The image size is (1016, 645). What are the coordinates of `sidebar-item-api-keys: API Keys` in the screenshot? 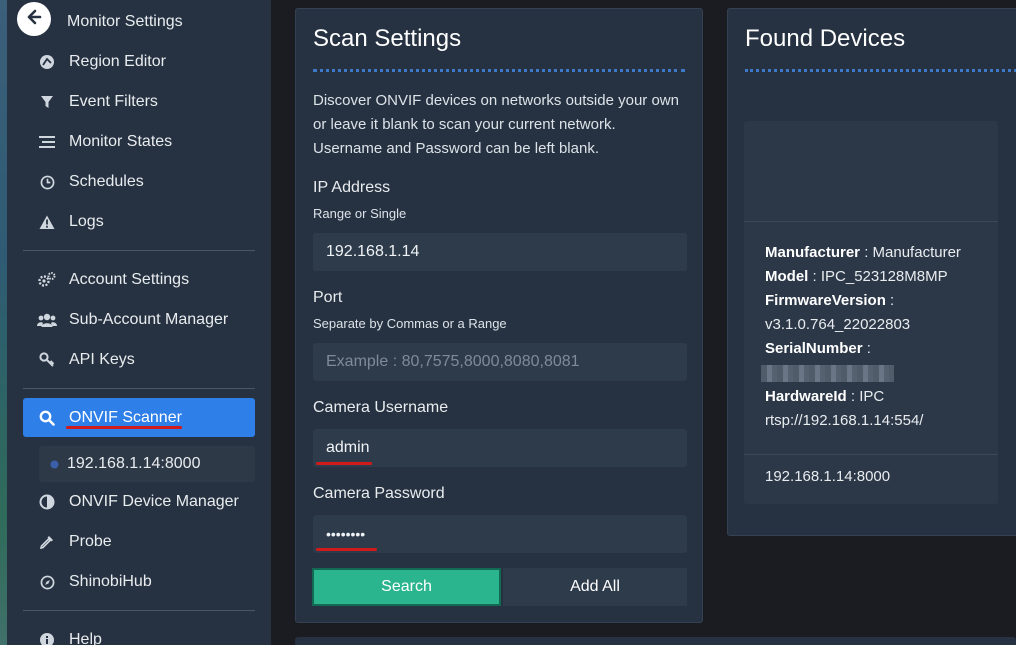 It's located at (139, 360).